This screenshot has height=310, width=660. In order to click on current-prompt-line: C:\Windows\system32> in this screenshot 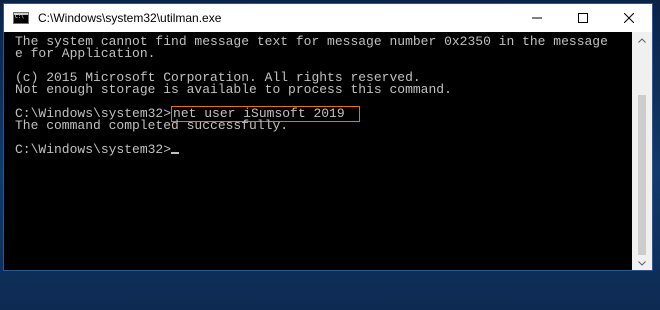, I will do `click(323, 149)`.